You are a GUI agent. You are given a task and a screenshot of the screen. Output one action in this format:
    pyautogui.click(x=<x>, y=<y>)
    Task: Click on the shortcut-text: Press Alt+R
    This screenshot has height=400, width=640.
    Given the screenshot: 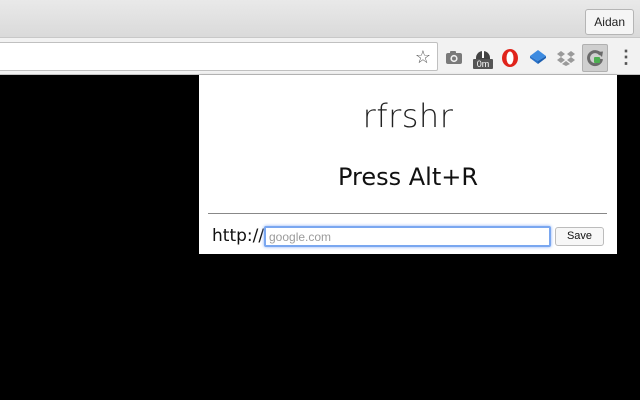 What is the action you would take?
    pyautogui.click(x=408, y=177)
    